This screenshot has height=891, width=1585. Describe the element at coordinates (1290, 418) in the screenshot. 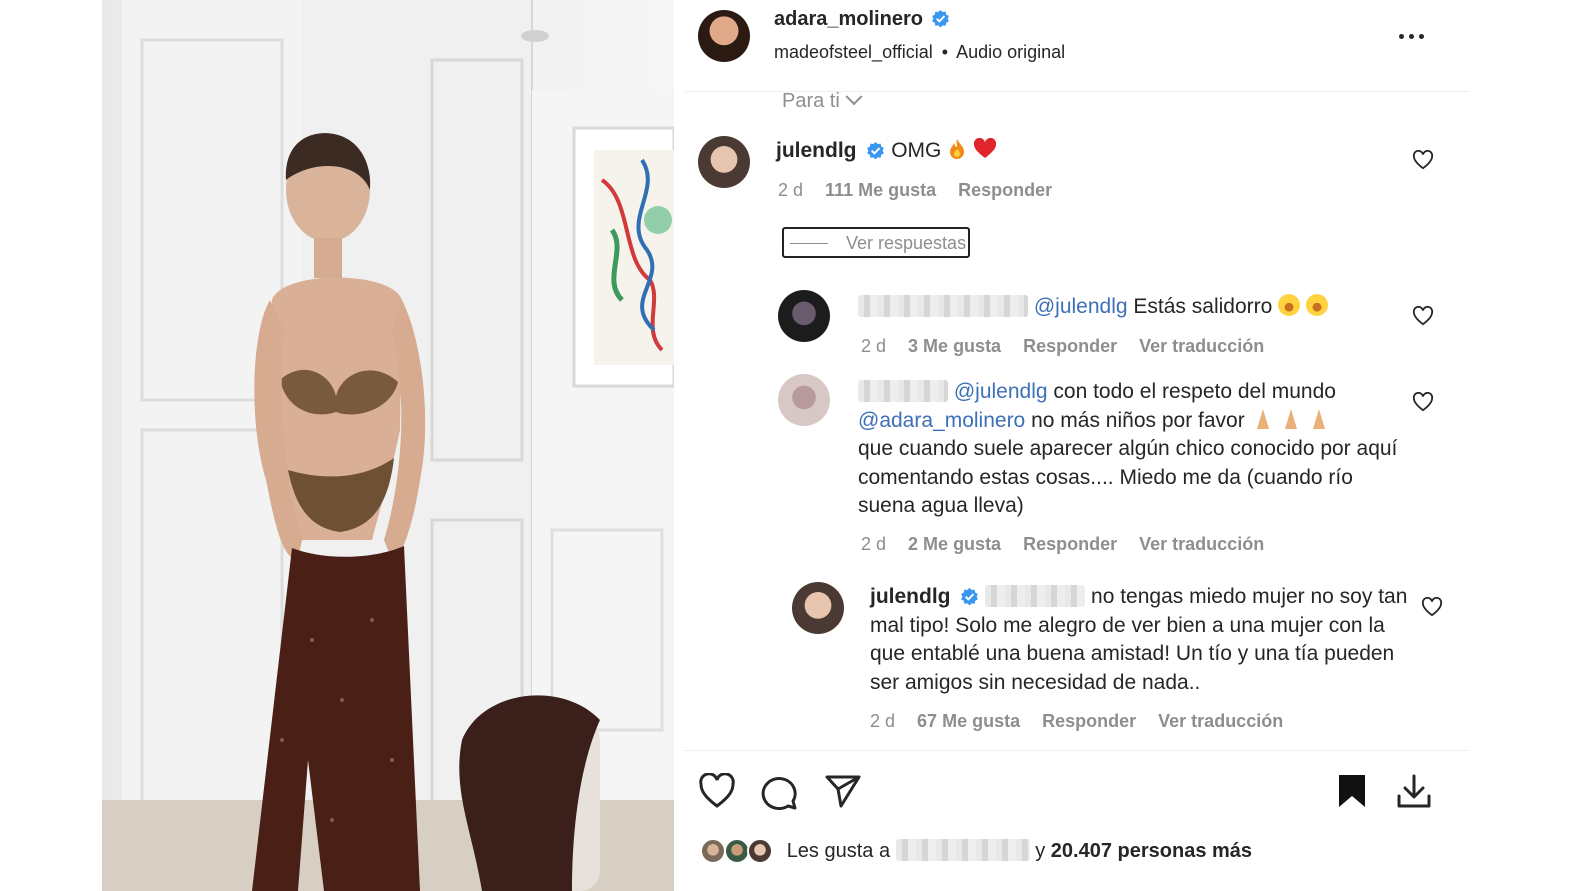

I see `folded-hands-emoji-icon` at that location.